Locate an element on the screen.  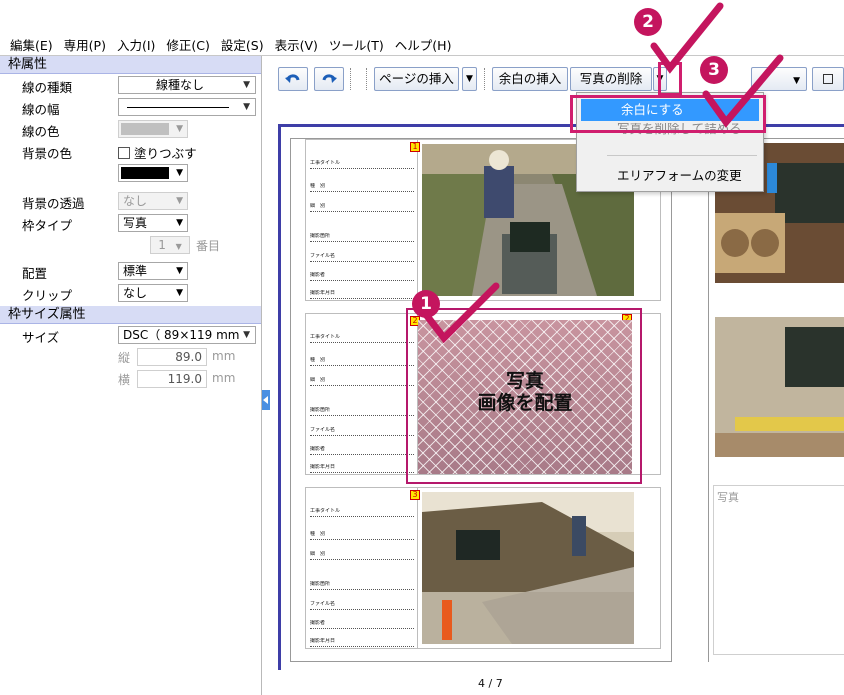
width-row: 横 119.0 mm is located at coordinates (130, 379).